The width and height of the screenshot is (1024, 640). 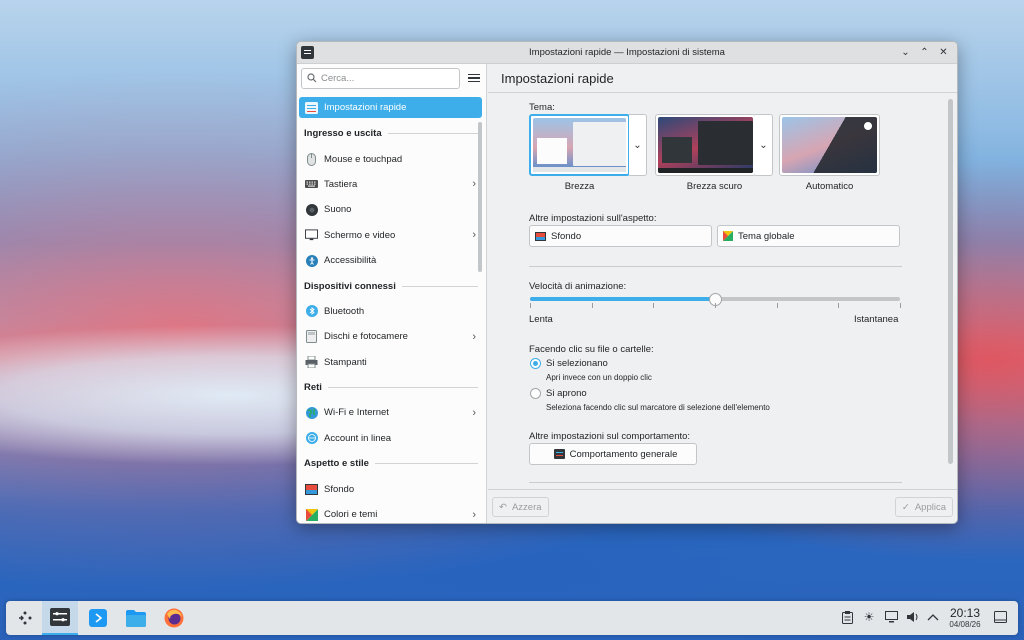 What do you see at coordinates (610, 436) in the screenshot?
I see `behavior-label: Altre impostazioni sul comportamento:` at bounding box center [610, 436].